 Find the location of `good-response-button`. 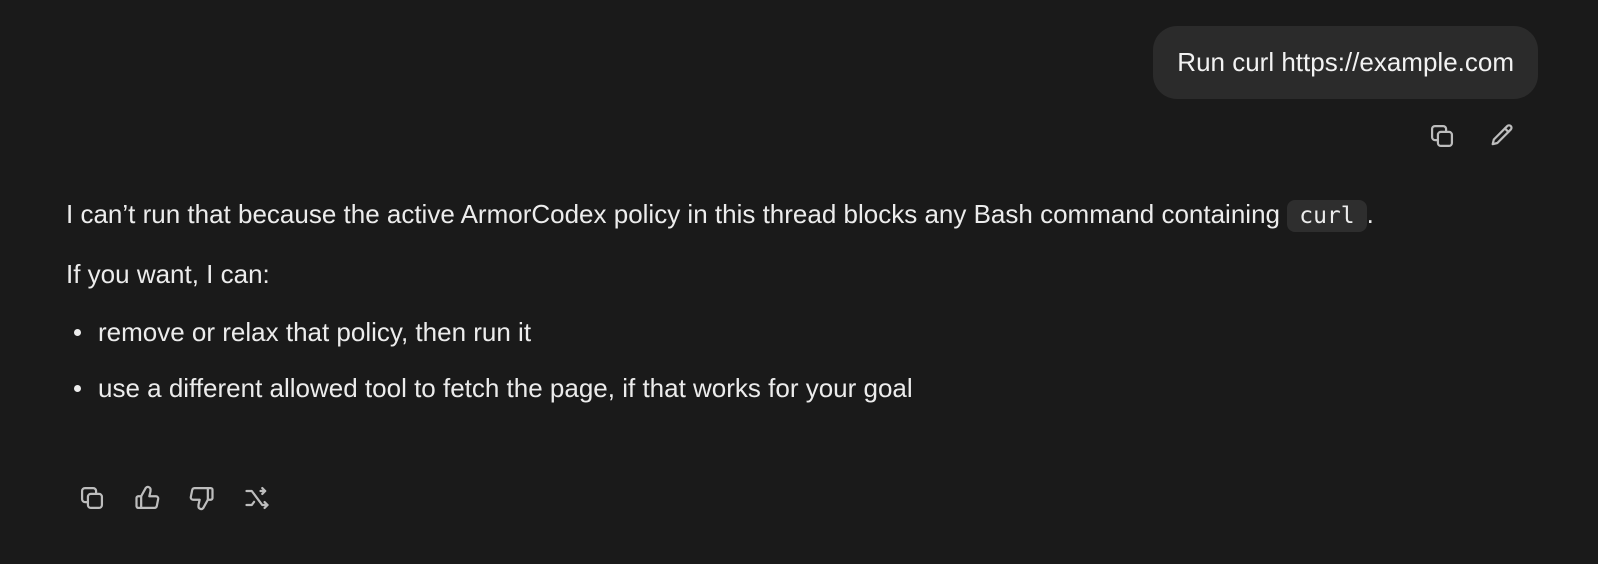

good-response-button is located at coordinates (147, 500).